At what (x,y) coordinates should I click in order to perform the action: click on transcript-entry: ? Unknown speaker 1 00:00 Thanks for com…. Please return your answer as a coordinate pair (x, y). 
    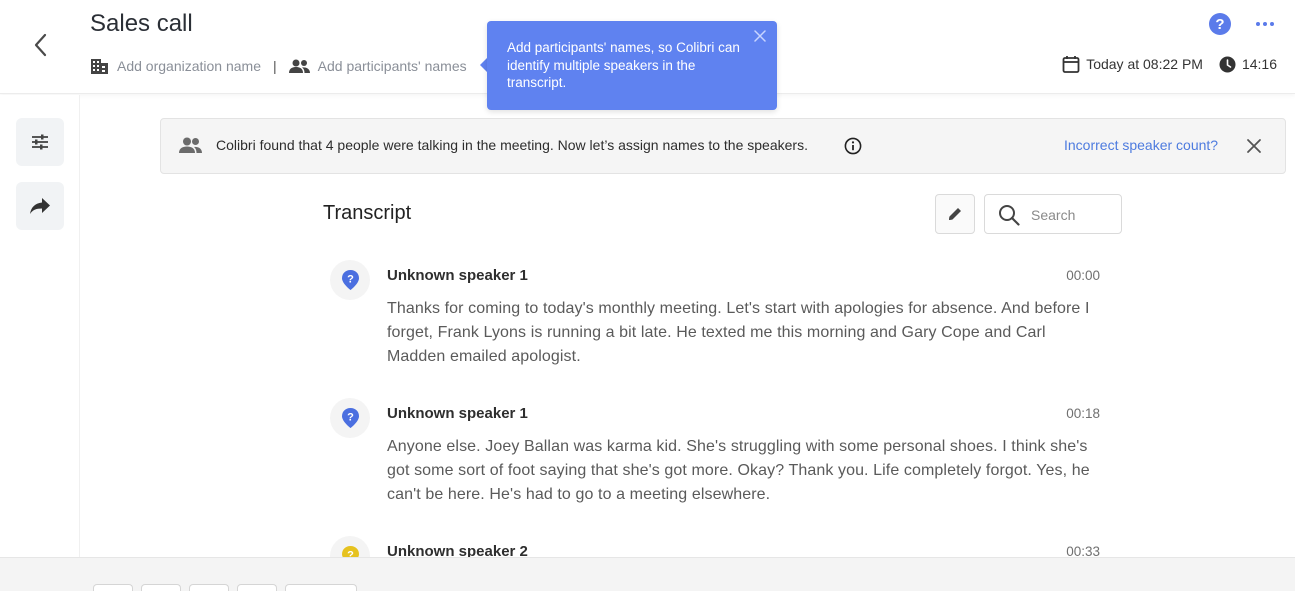
    Looking at the image, I should click on (715, 315).